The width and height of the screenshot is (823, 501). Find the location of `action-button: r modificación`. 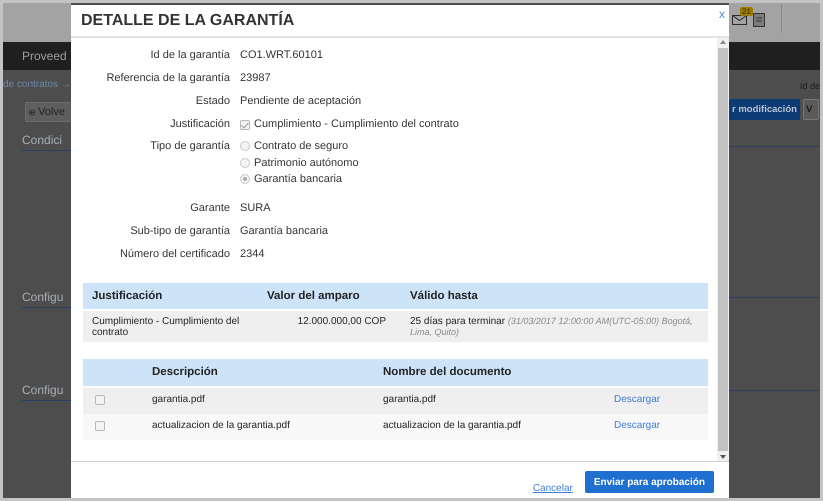

action-button: r modificación is located at coordinates (764, 109).